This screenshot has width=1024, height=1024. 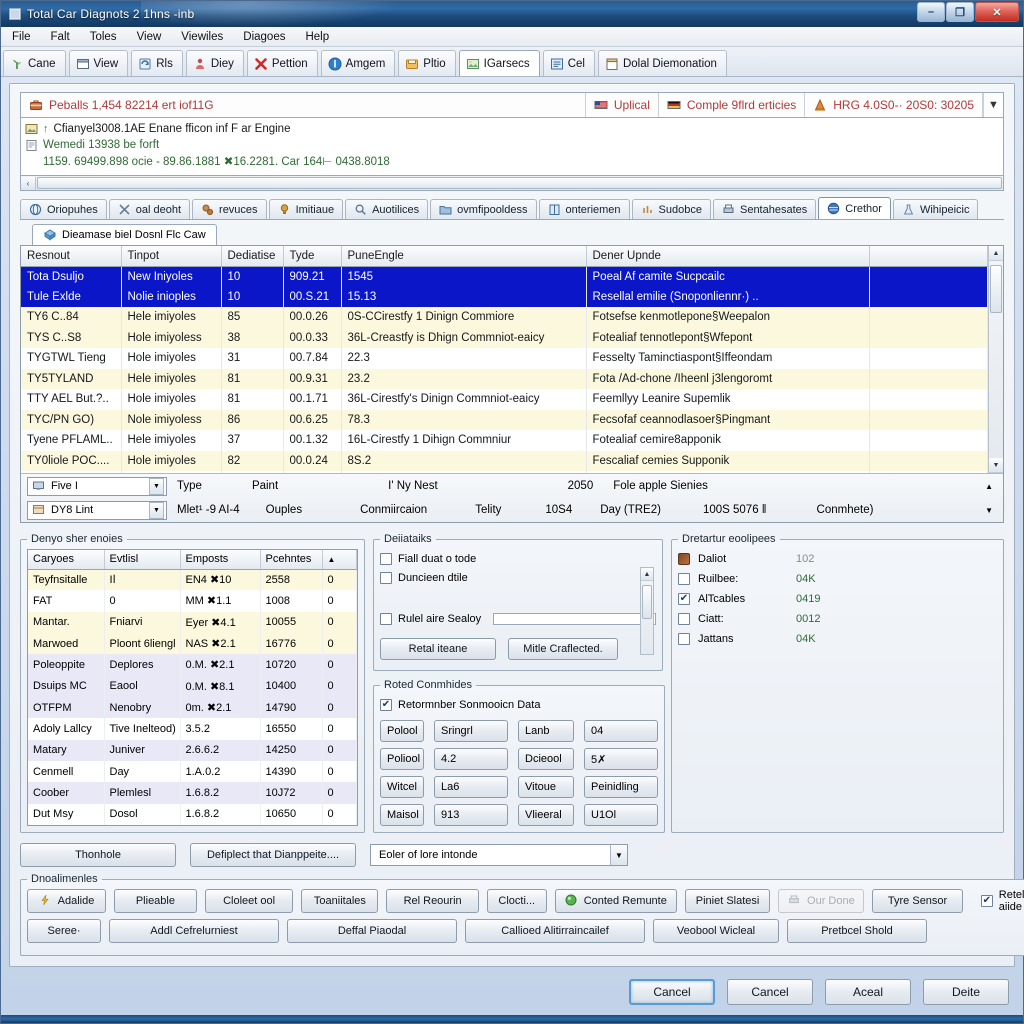 I want to click on thonhole-button: Thonhole, so click(x=98, y=855).